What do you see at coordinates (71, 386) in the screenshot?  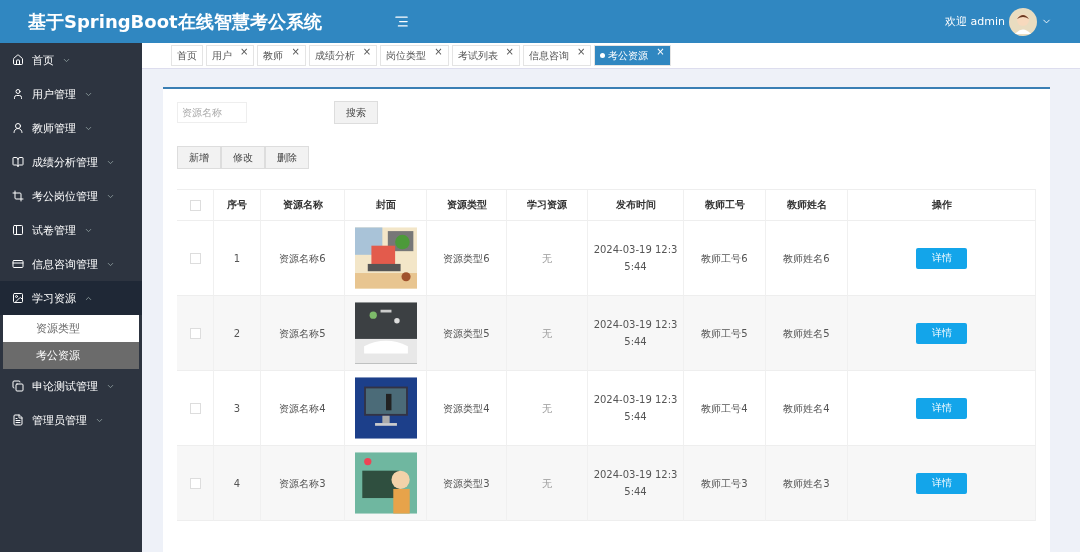 I see `sidebar-item: 申论测试管理` at bounding box center [71, 386].